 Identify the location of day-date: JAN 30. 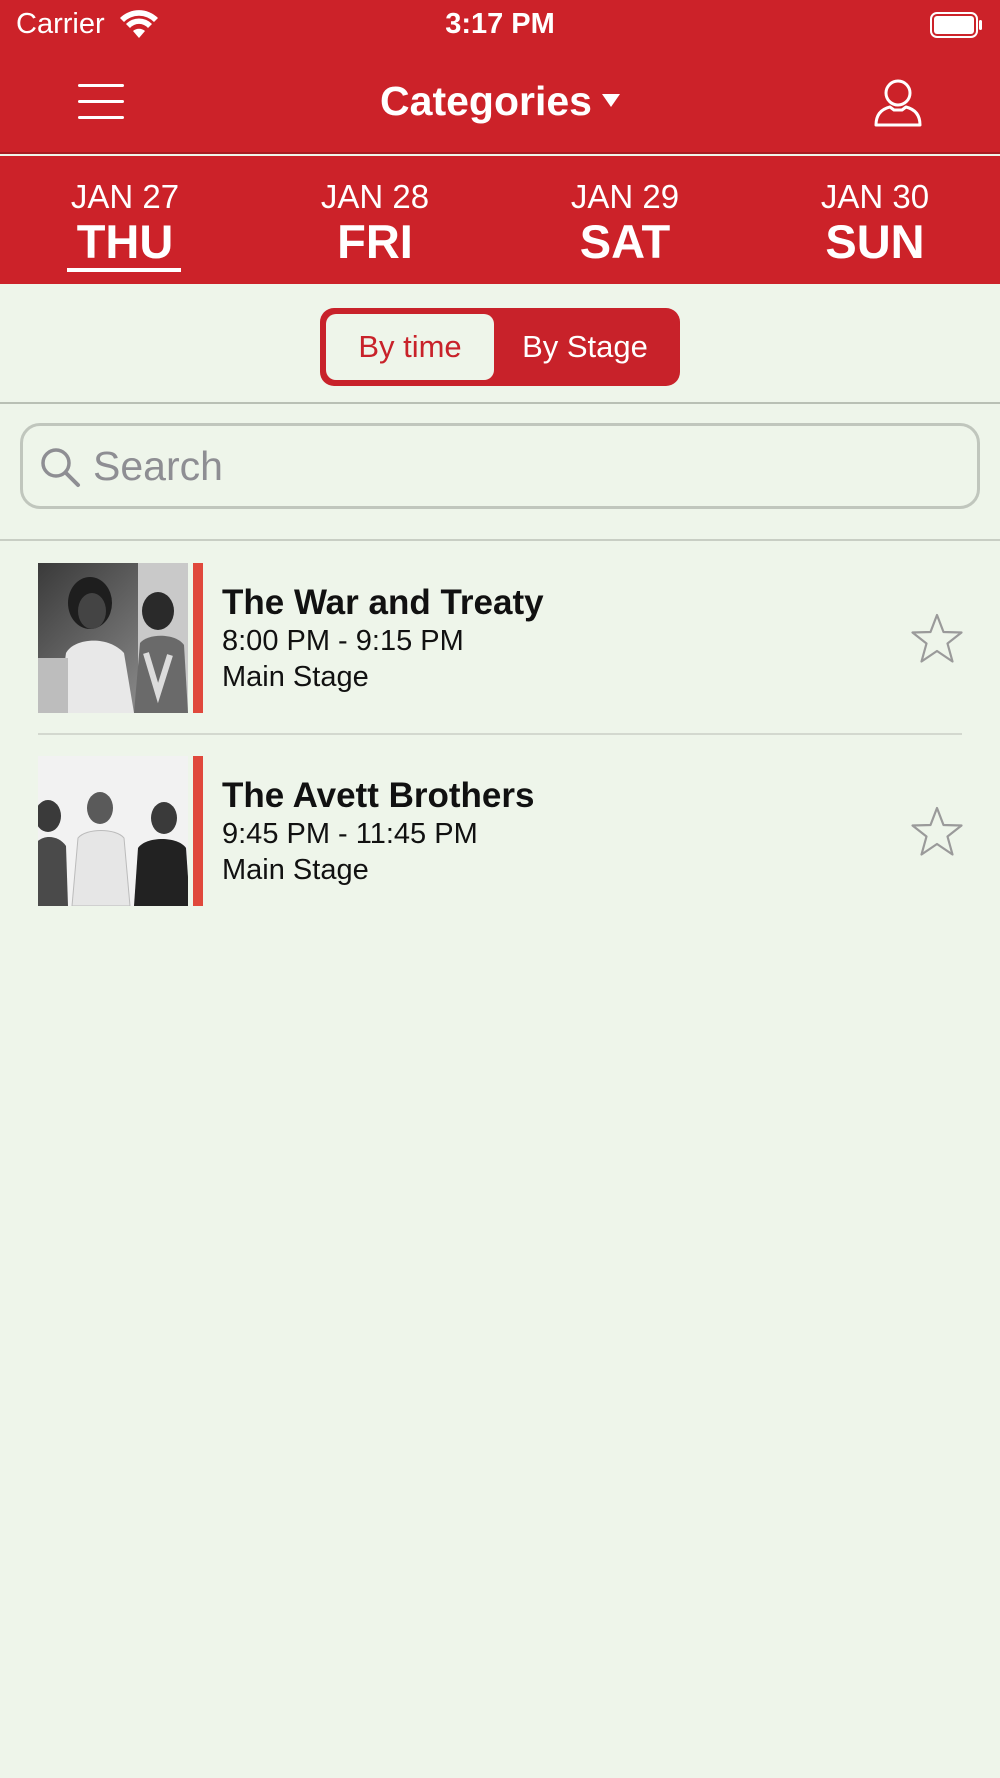
(875, 196).